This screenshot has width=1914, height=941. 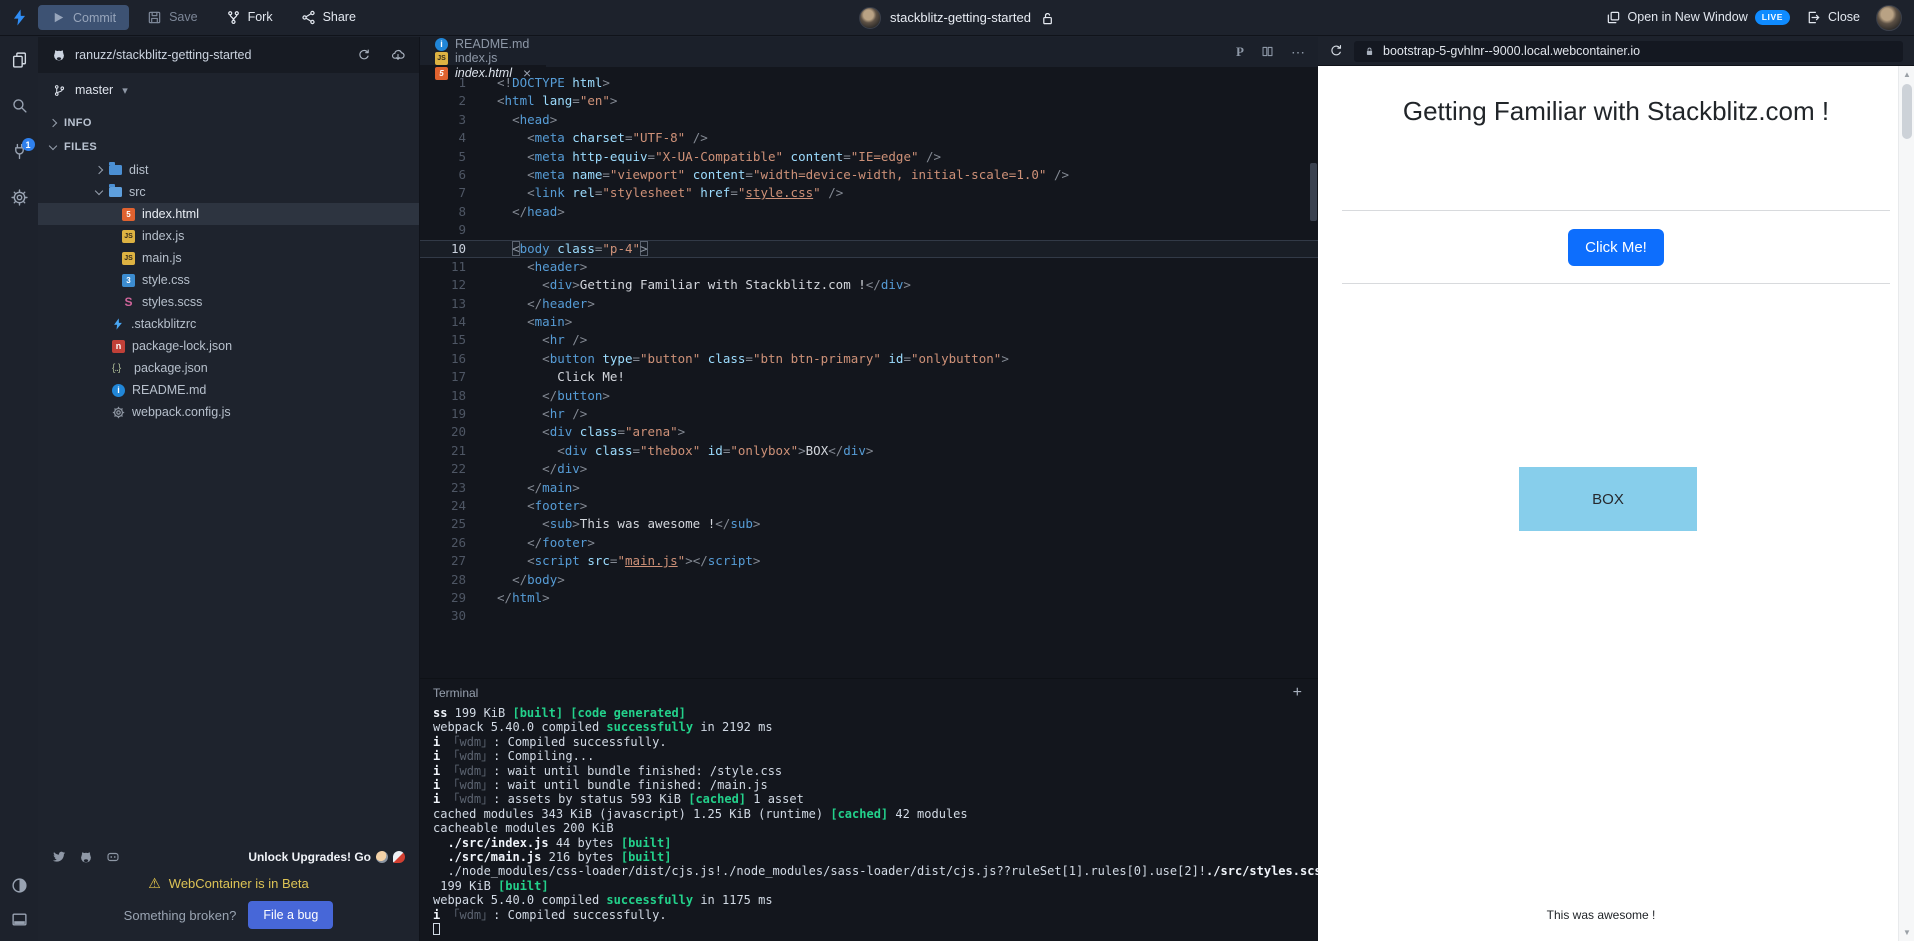 What do you see at coordinates (228, 214) in the screenshot?
I see `tree-item-index.html: 5 index.html` at bounding box center [228, 214].